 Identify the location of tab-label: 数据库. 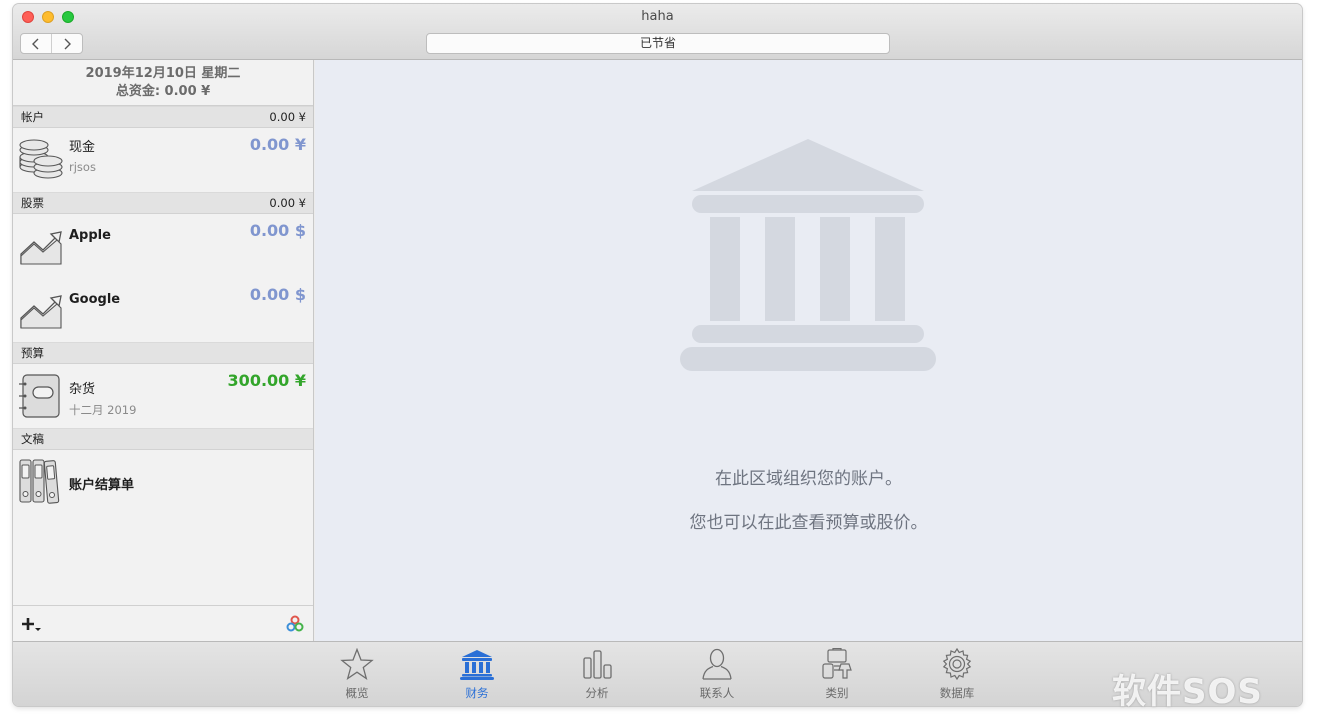
(957, 693).